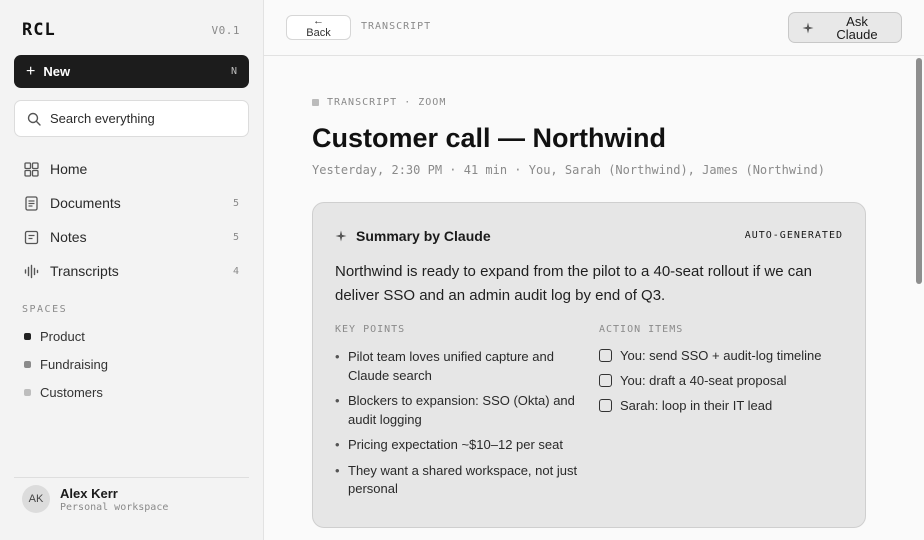 This screenshot has height=540, width=924. I want to click on sidebar-item-count: 4, so click(235, 271).